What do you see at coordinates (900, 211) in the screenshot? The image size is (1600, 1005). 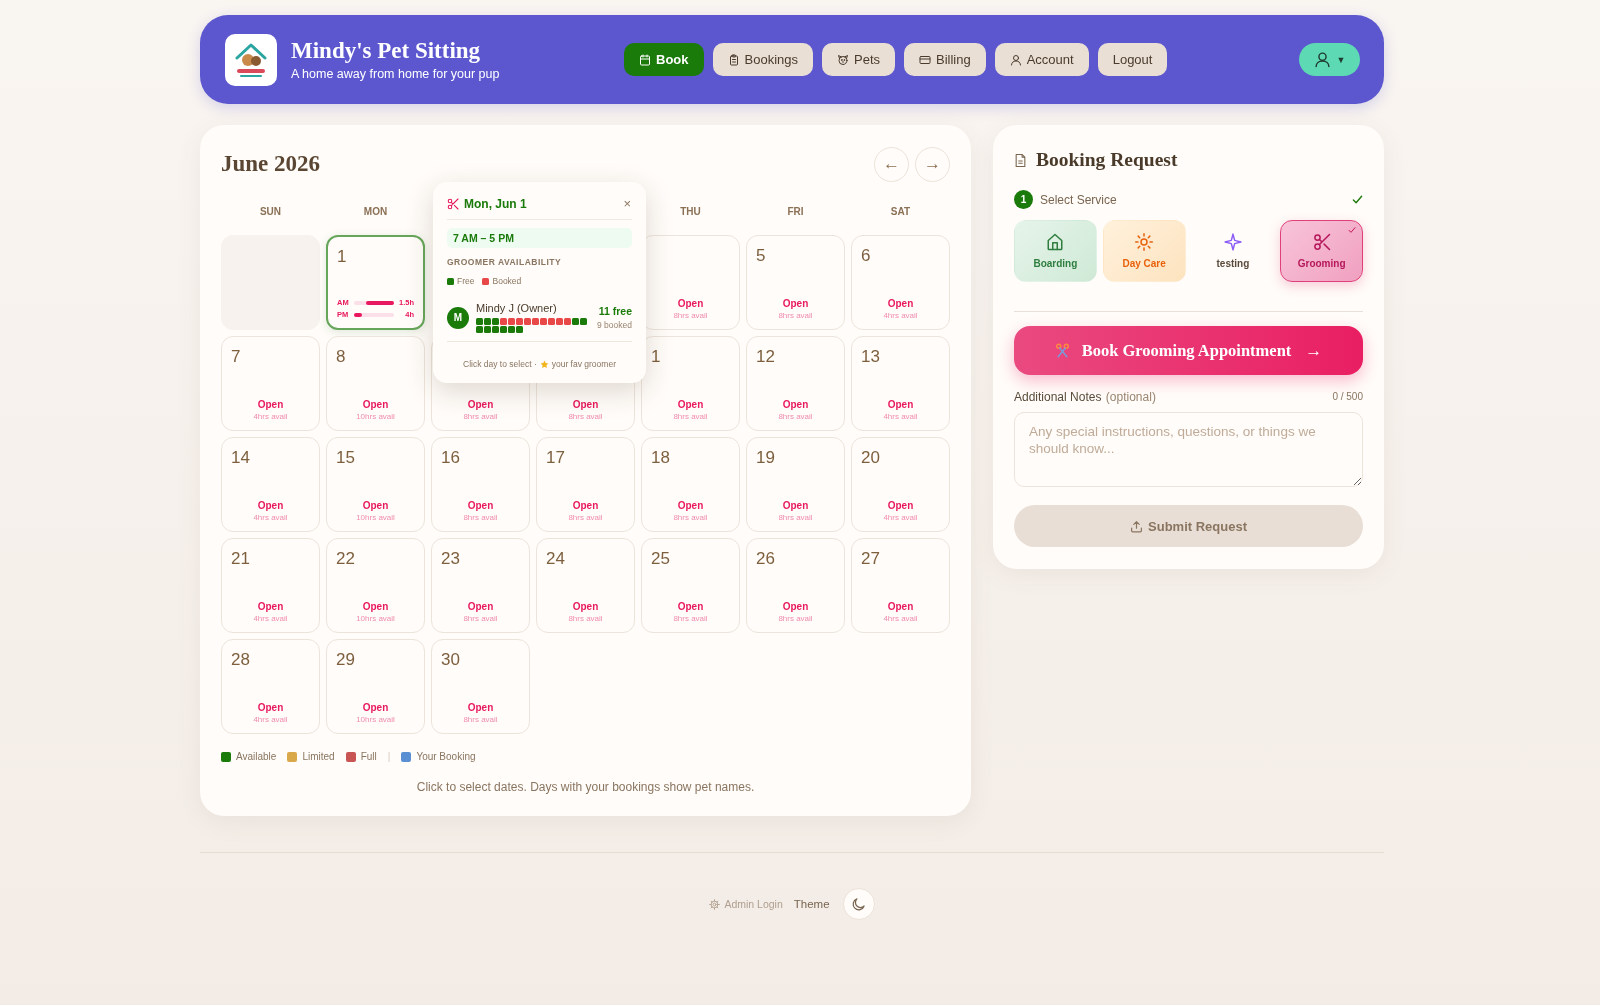 I see `weekday-label: SAT` at bounding box center [900, 211].